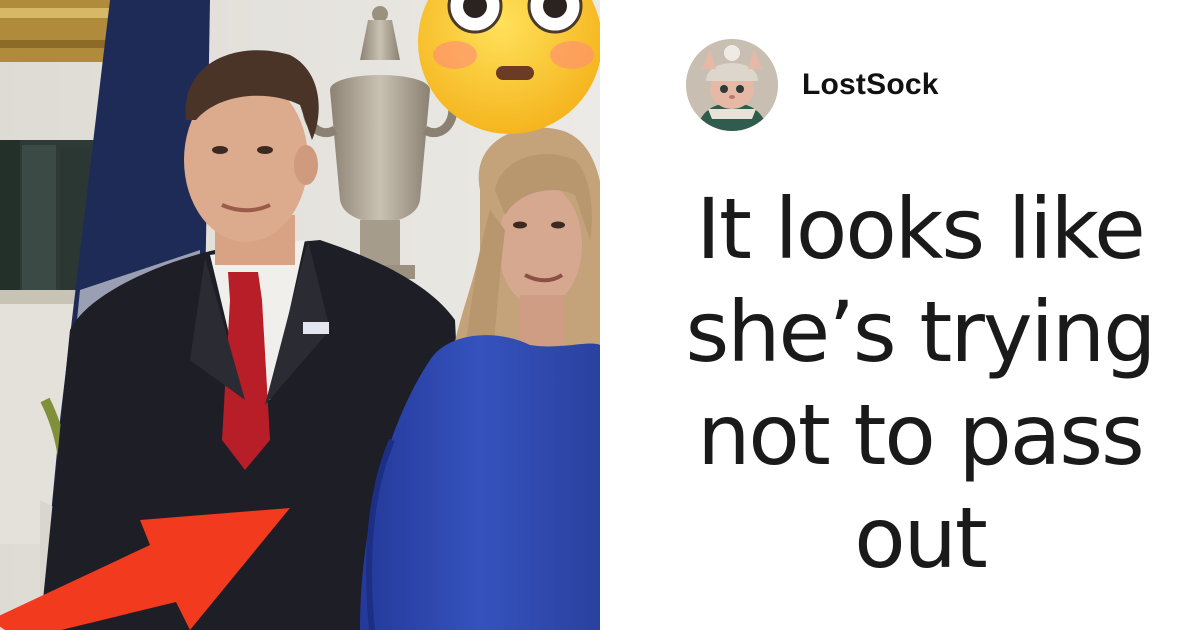 Image resolution: width=1200 pixels, height=630 pixels. Describe the element at coordinates (870, 85) in the screenshot. I see `author-name: LostSock` at that location.